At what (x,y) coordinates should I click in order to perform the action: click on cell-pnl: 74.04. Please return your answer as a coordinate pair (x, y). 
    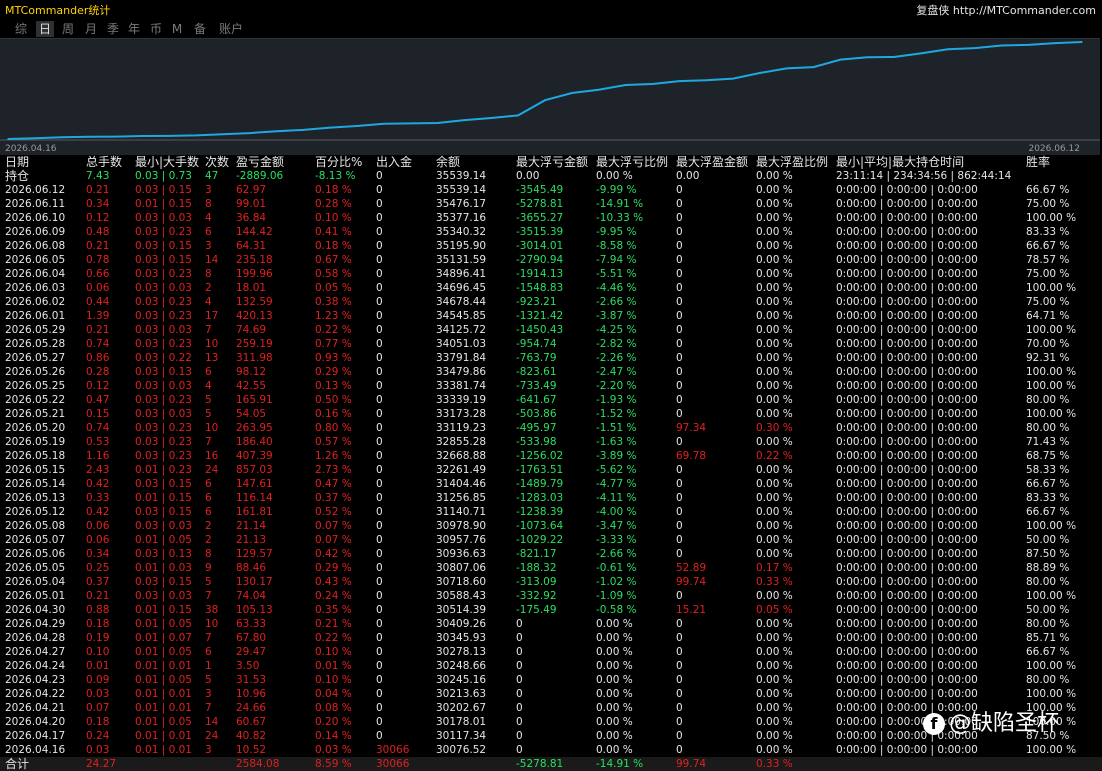
    Looking at the image, I should click on (251, 596).